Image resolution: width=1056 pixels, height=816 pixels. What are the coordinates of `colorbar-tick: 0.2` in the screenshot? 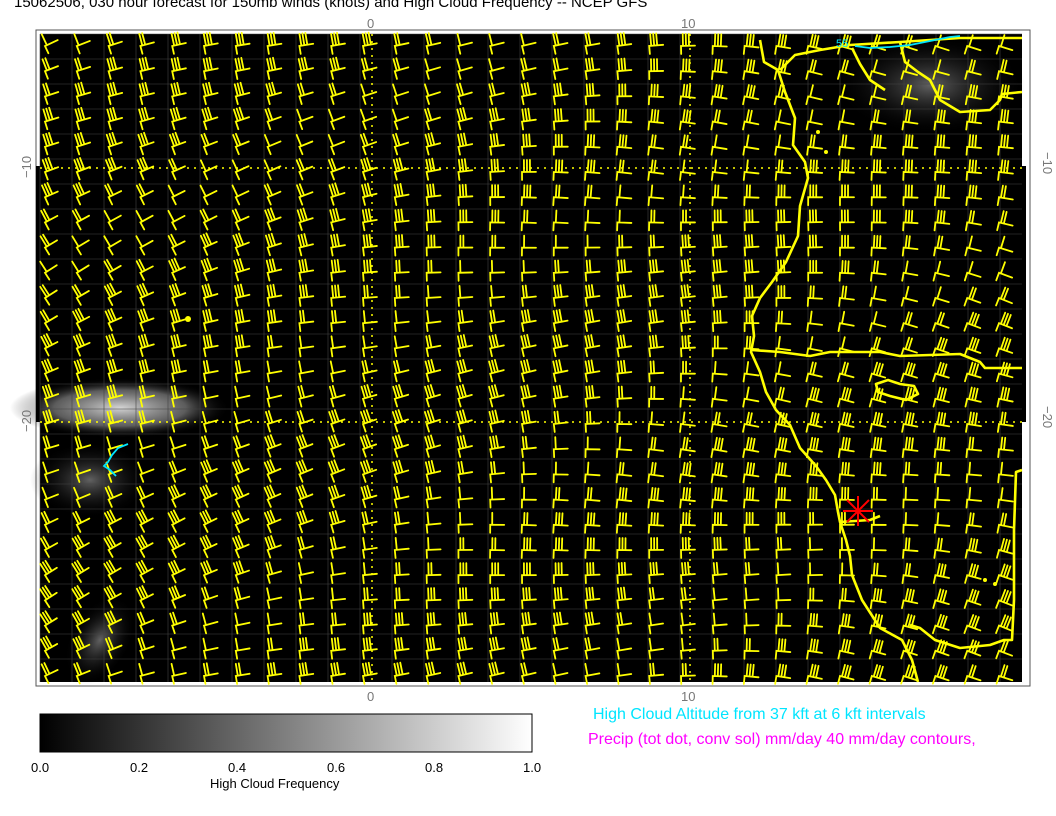 It's located at (139, 767).